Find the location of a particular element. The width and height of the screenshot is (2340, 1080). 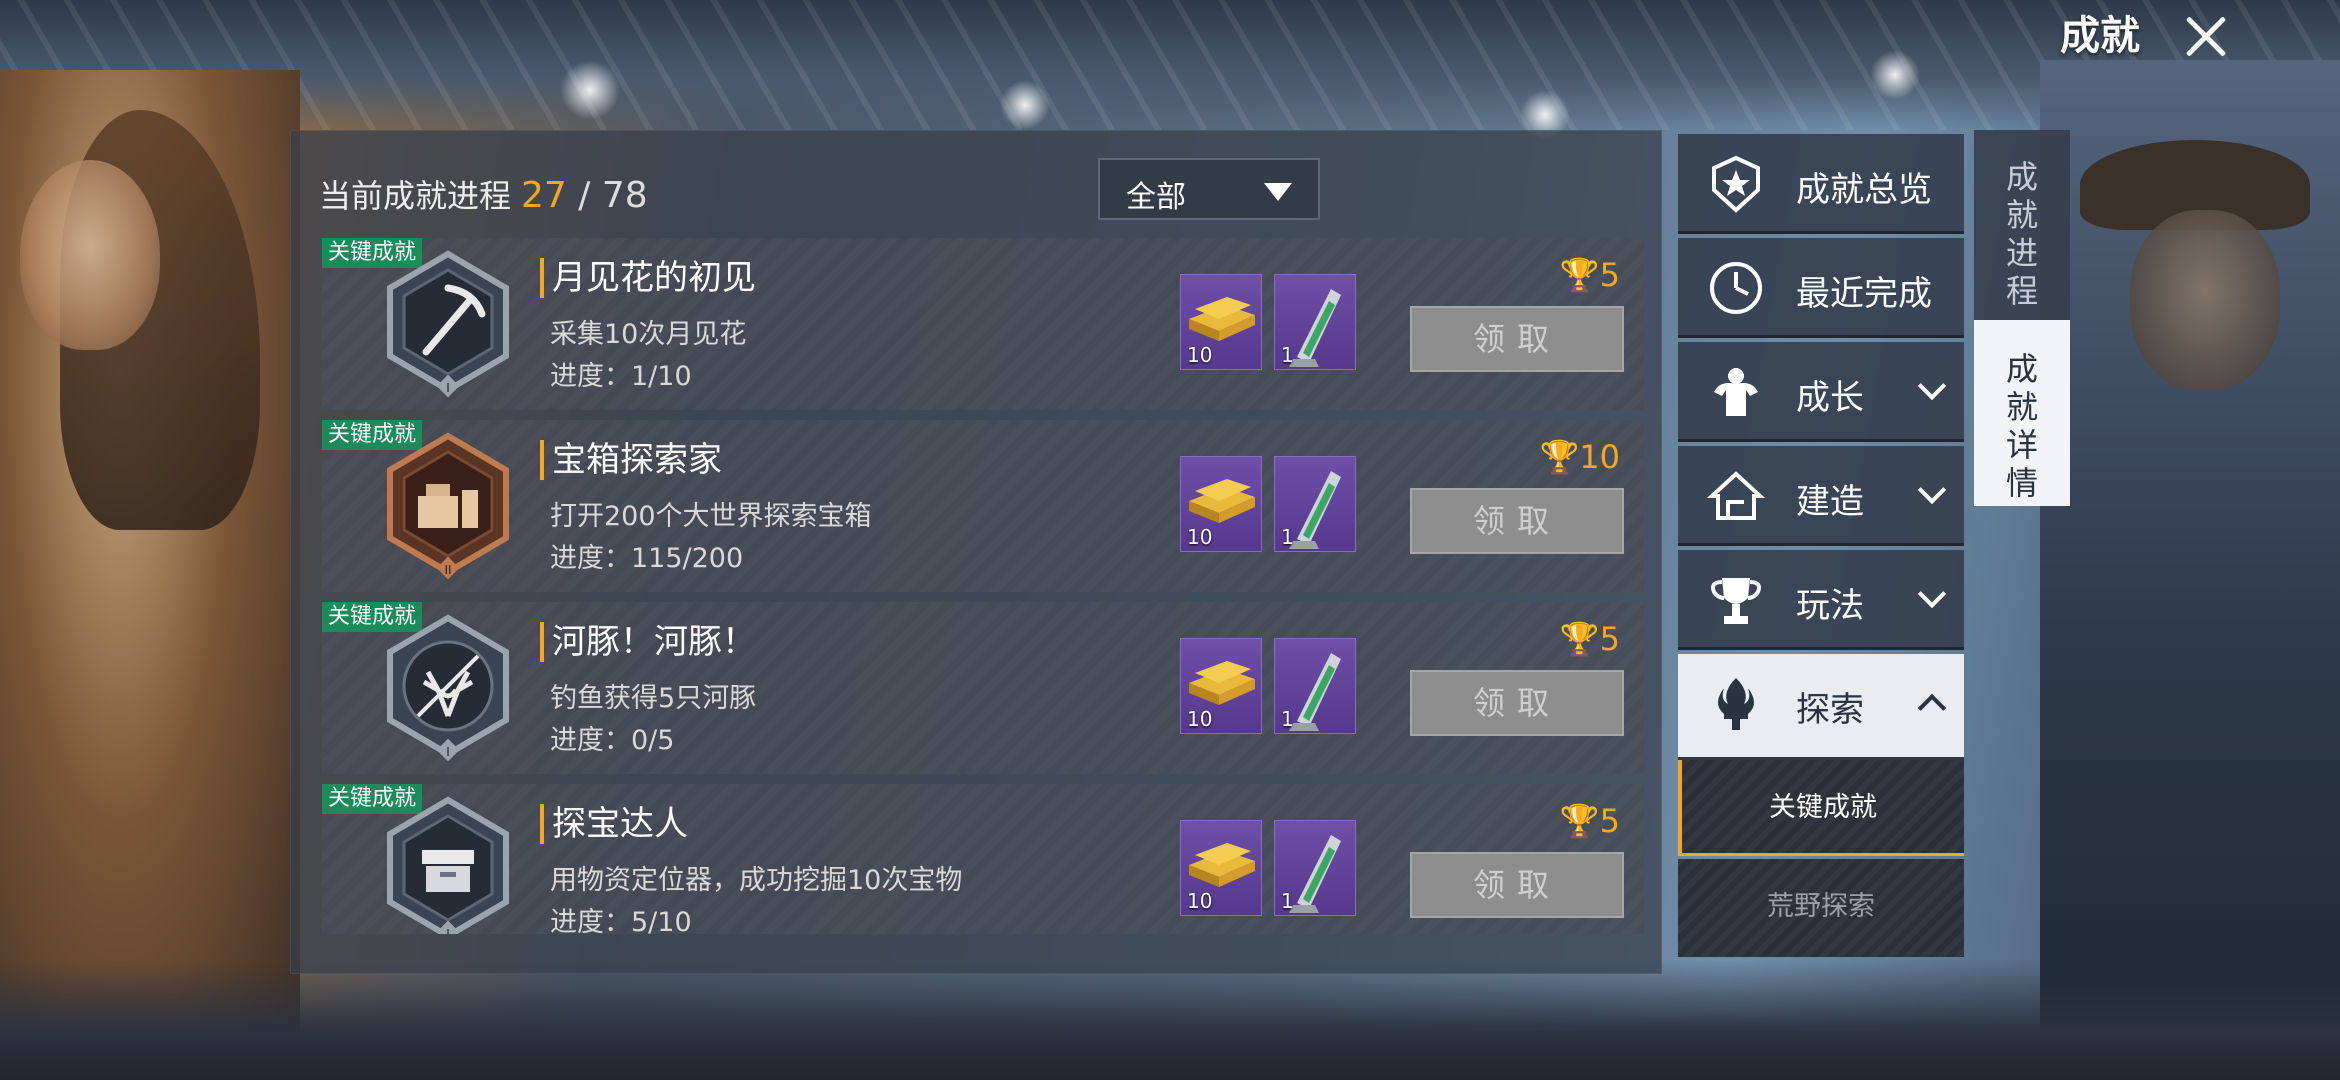

achievement-title: 河豚！河豚！ is located at coordinates (648, 642).